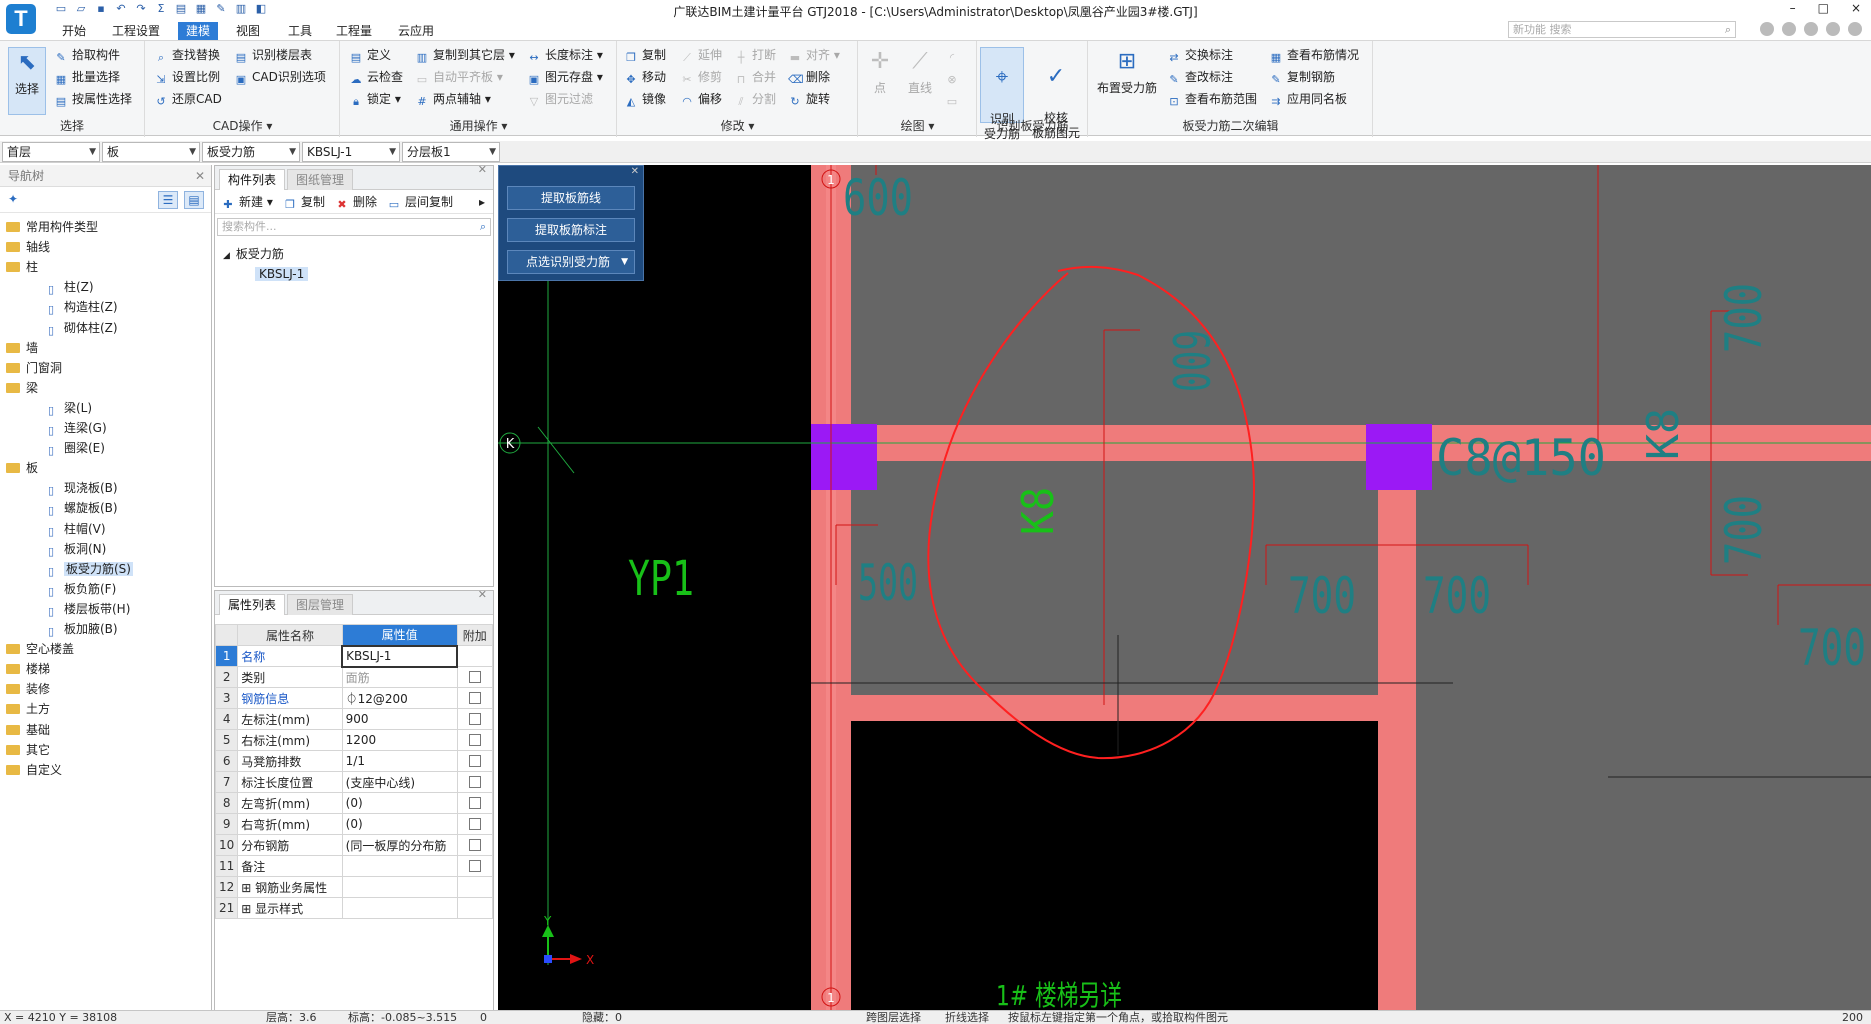 This screenshot has width=1871, height=1024. What do you see at coordinates (22, 348) in the screenshot?
I see `nav-folder-item: 墙` at bounding box center [22, 348].